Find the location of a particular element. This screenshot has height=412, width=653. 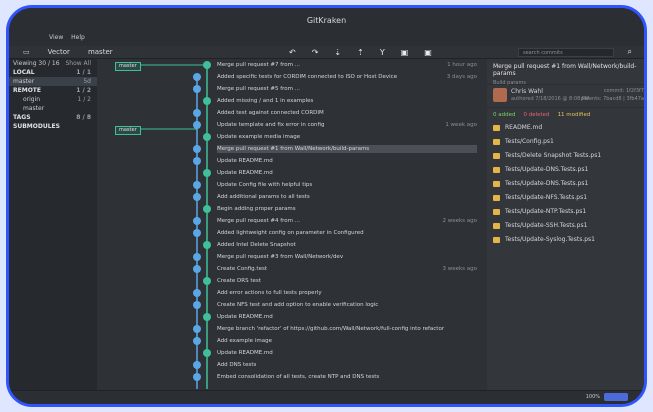

pop-icon: ▣ is located at coordinates (428, 52).